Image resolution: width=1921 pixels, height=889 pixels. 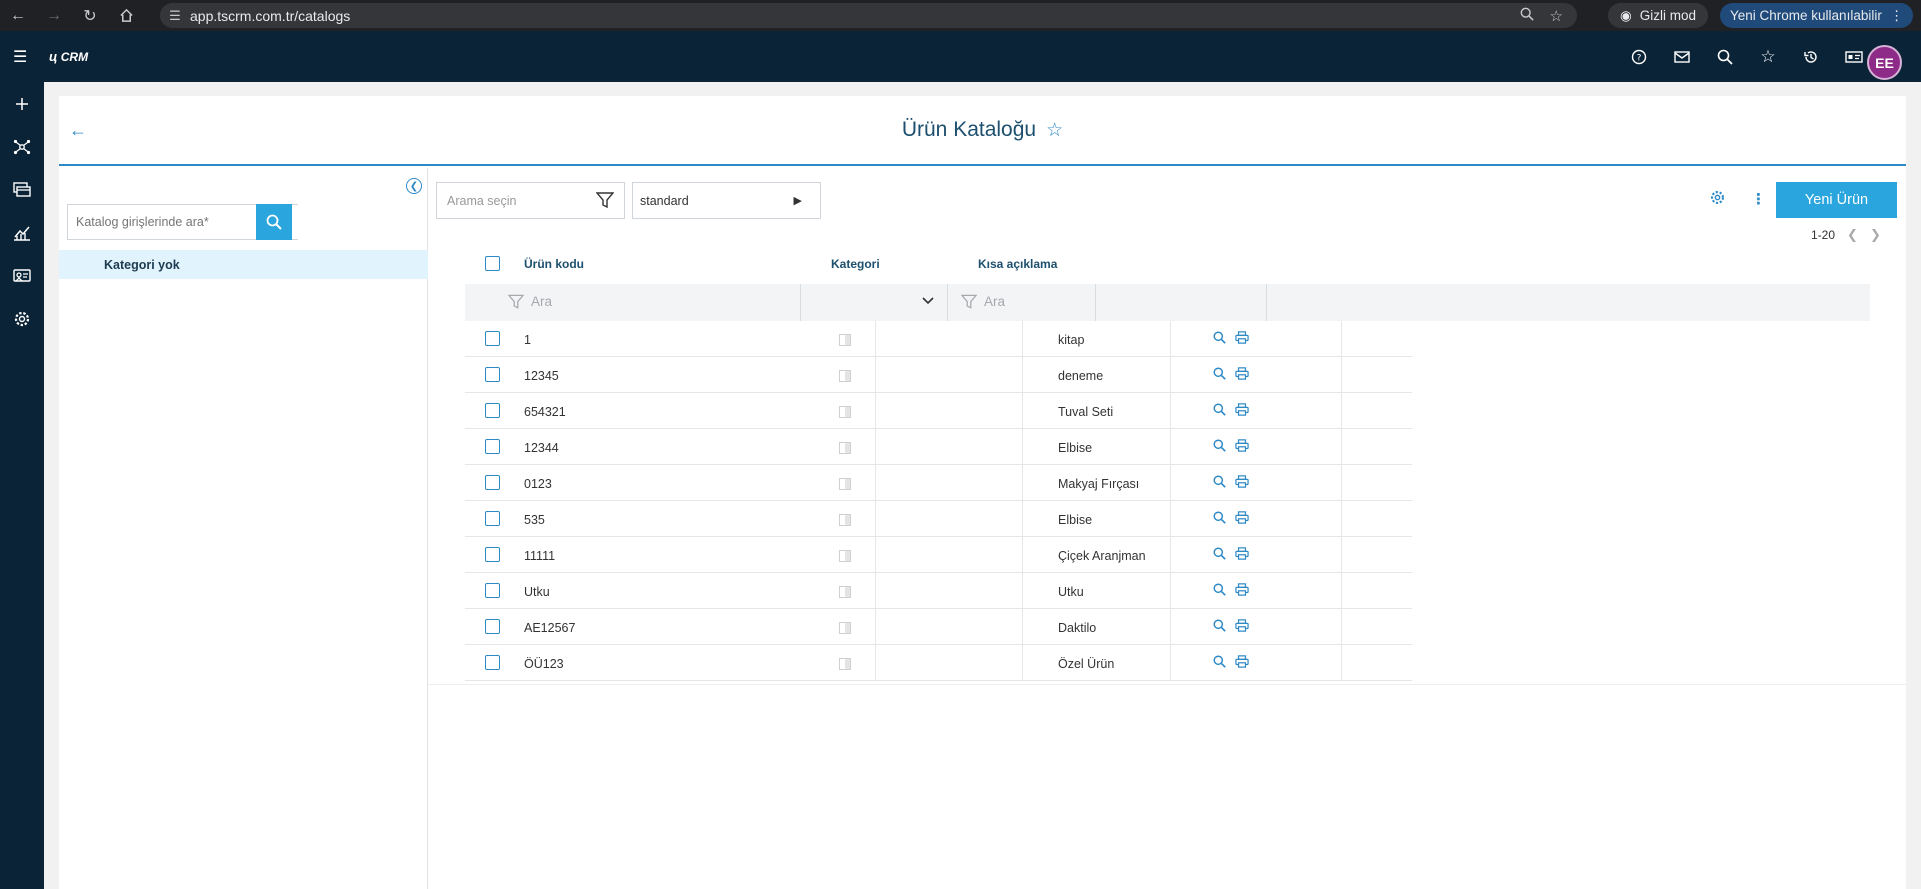 What do you see at coordinates (1682, 57) in the screenshot?
I see `mail-icon` at bounding box center [1682, 57].